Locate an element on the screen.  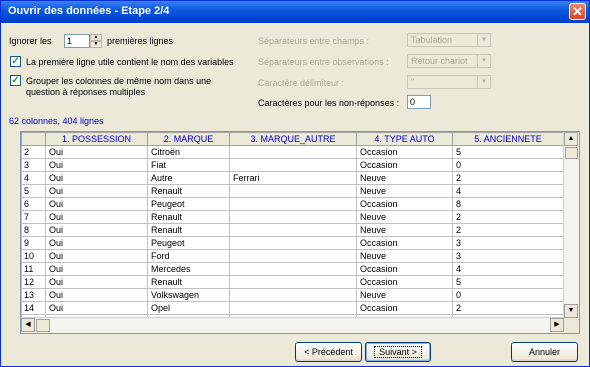
vertical-scroll-thumb is located at coordinates (571, 153).